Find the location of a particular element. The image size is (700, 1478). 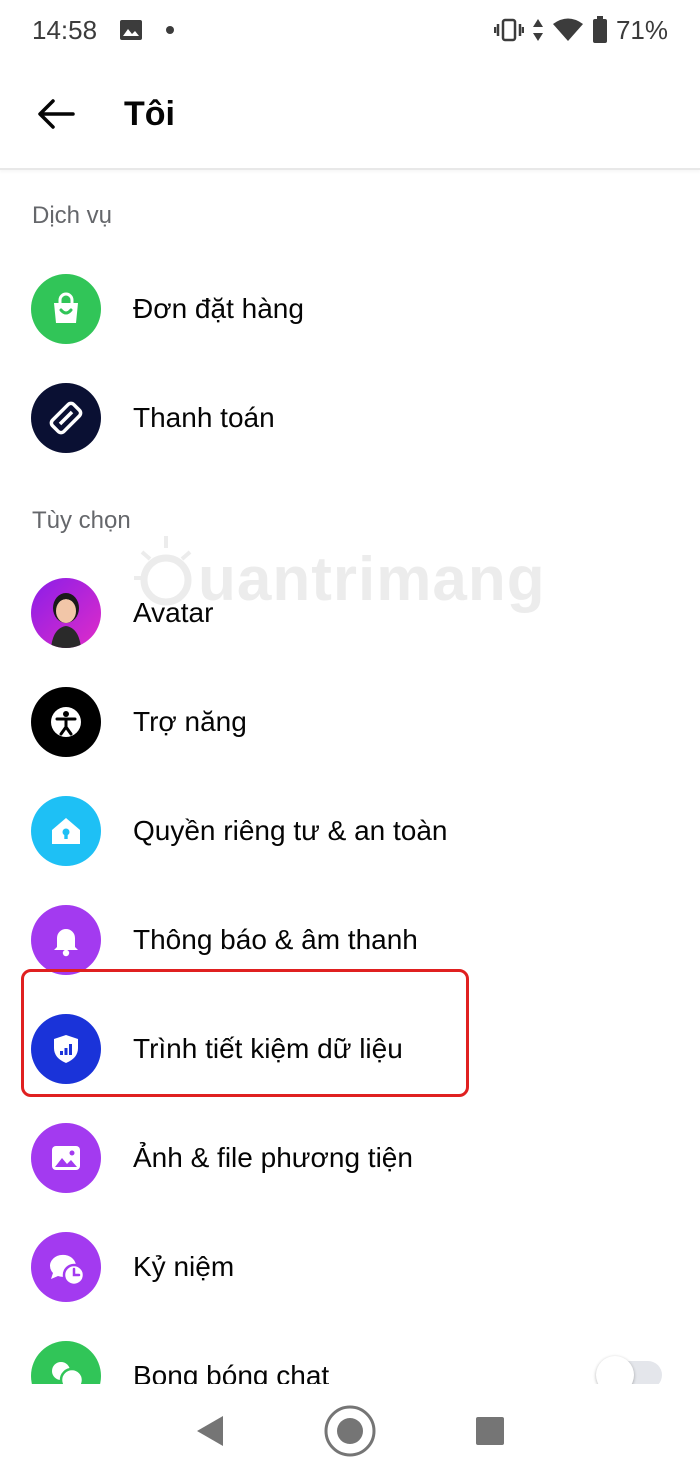

battery-level: 71% is located at coordinates (641, 29).